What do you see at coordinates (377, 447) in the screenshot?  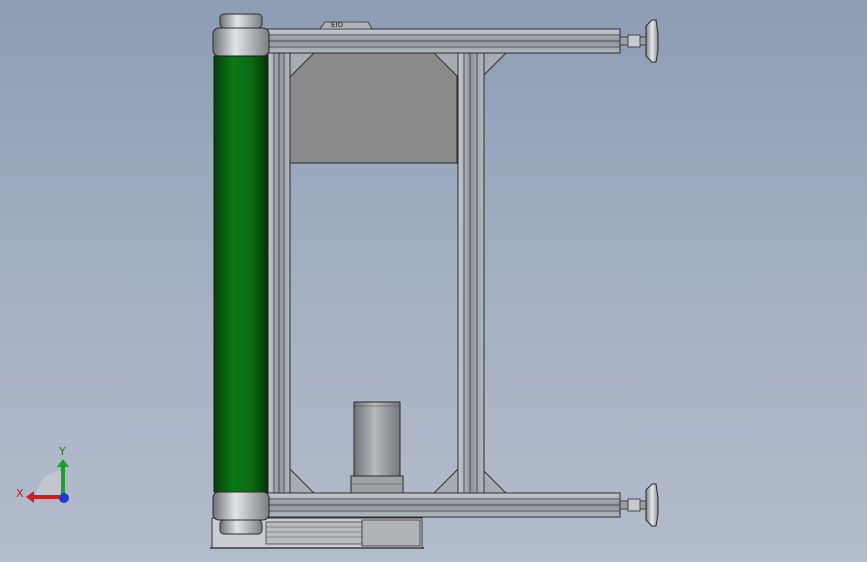 I see `drive-motor` at bounding box center [377, 447].